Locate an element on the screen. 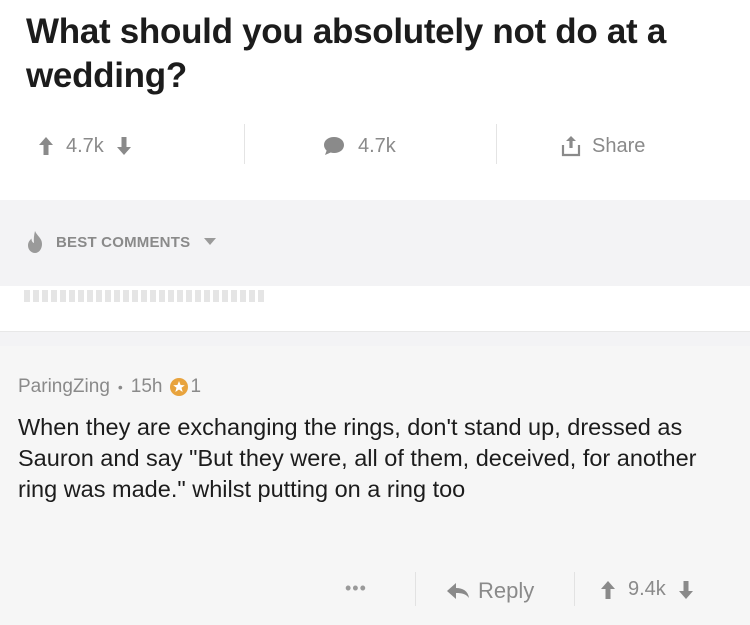 The height and width of the screenshot is (625, 750). comment-score: 9.4k is located at coordinates (647, 589).